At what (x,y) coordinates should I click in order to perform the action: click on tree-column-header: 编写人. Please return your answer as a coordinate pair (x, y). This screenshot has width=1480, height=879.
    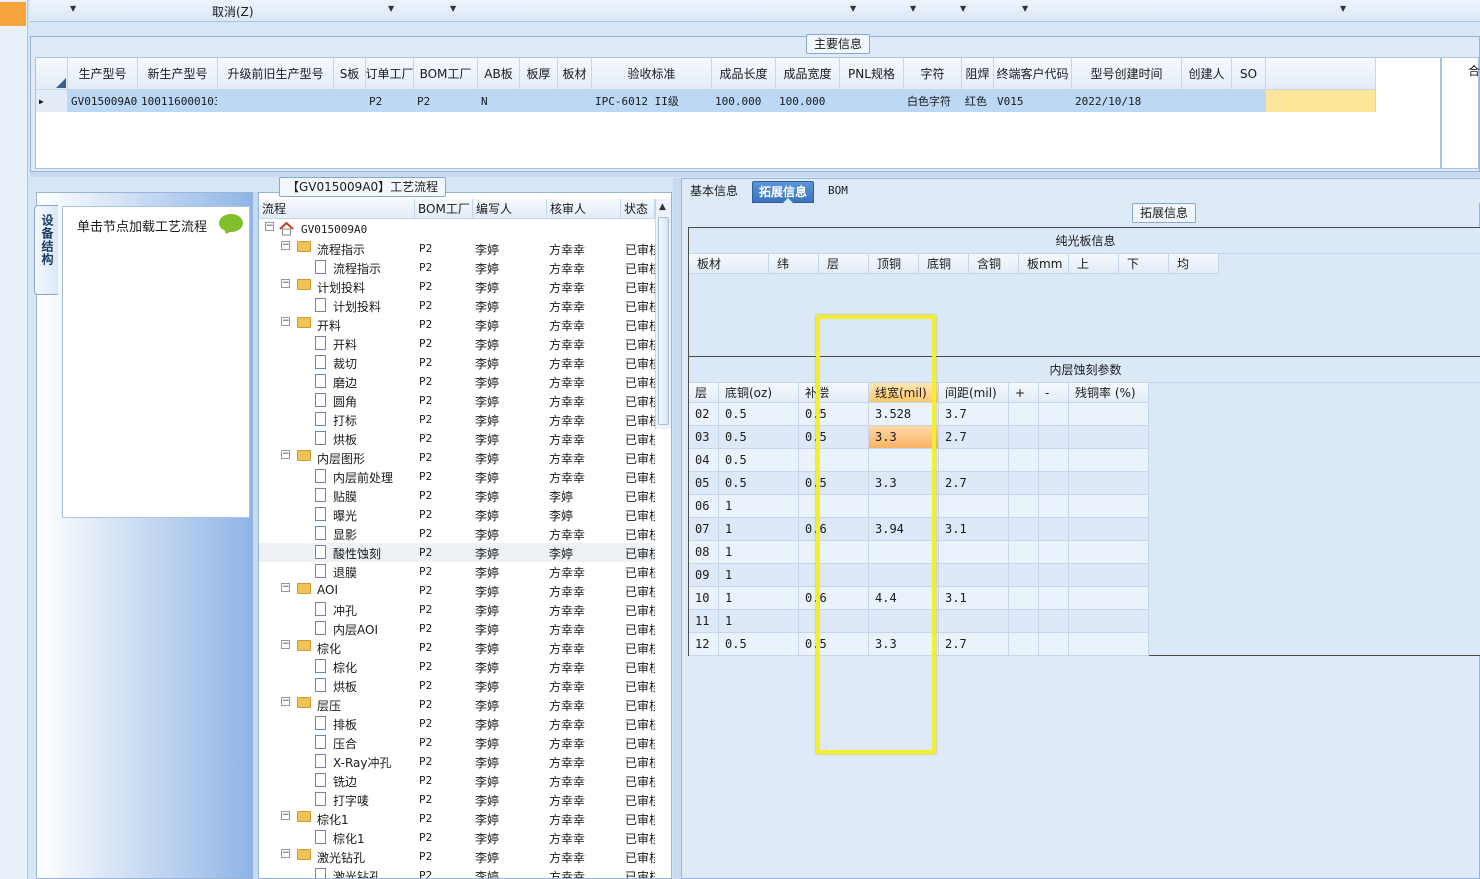
    Looking at the image, I should click on (510, 208).